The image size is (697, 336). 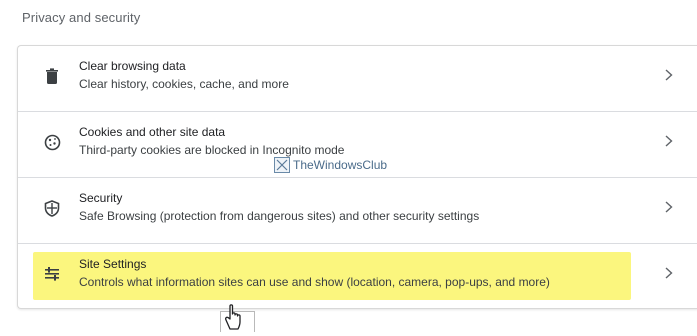 I want to click on cookie-icon, so click(x=52, y=142).